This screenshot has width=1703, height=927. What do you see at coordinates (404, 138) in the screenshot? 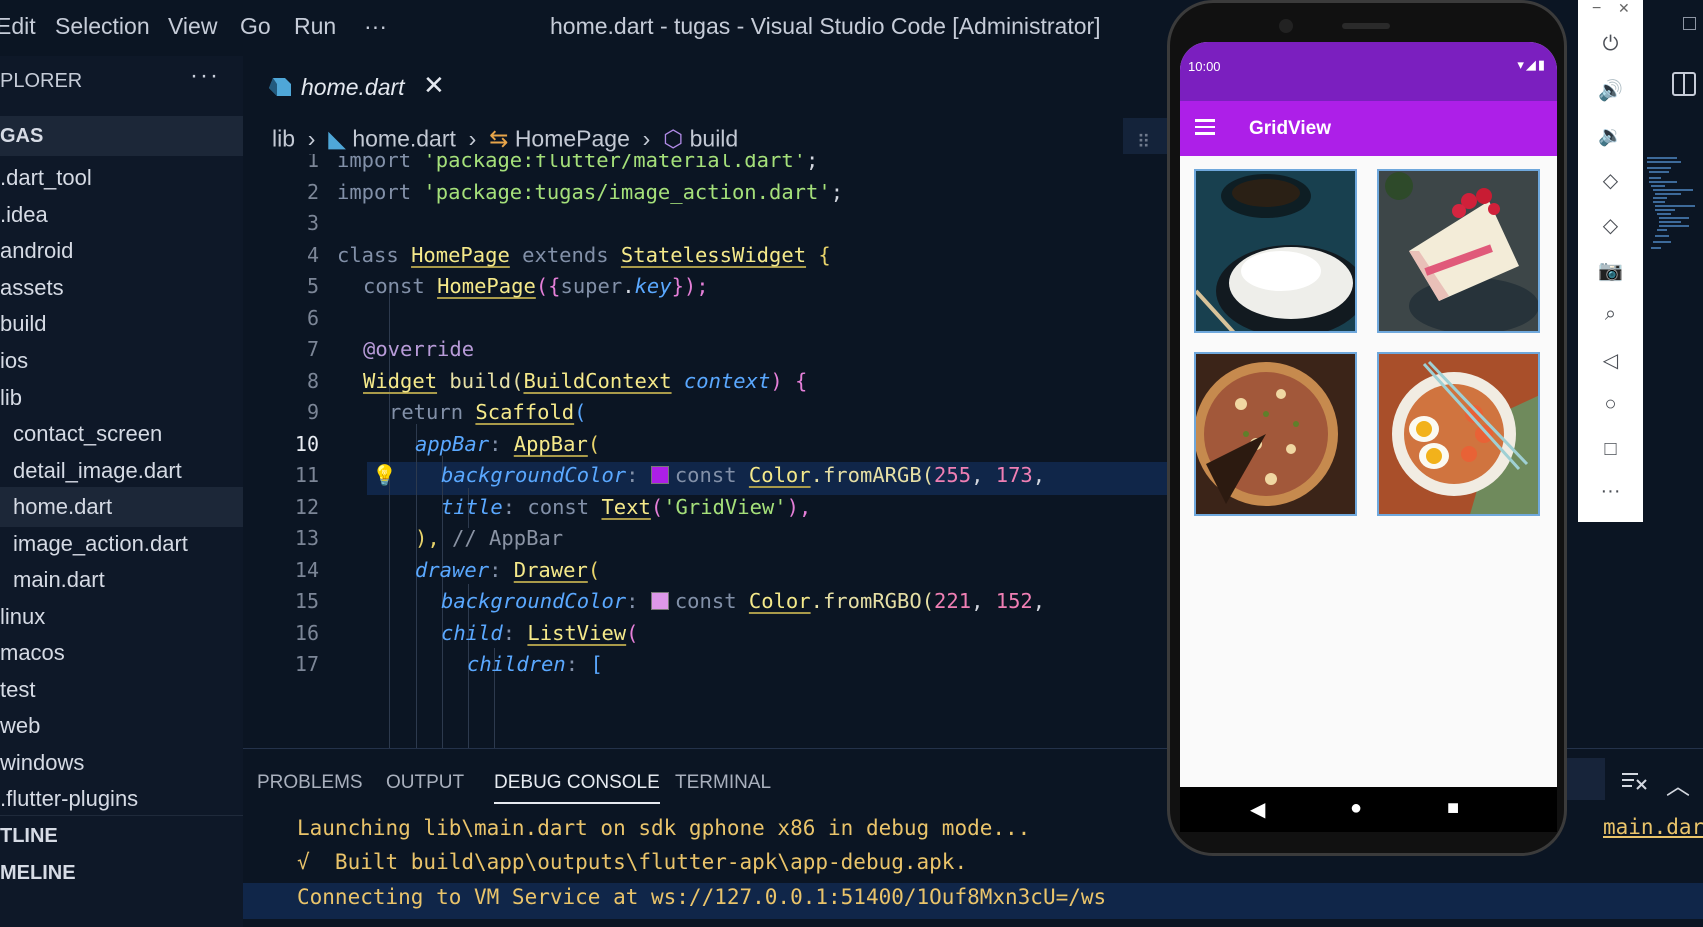
I see `breadcrumb-file: home.dart` at bounding box center [404, 138].